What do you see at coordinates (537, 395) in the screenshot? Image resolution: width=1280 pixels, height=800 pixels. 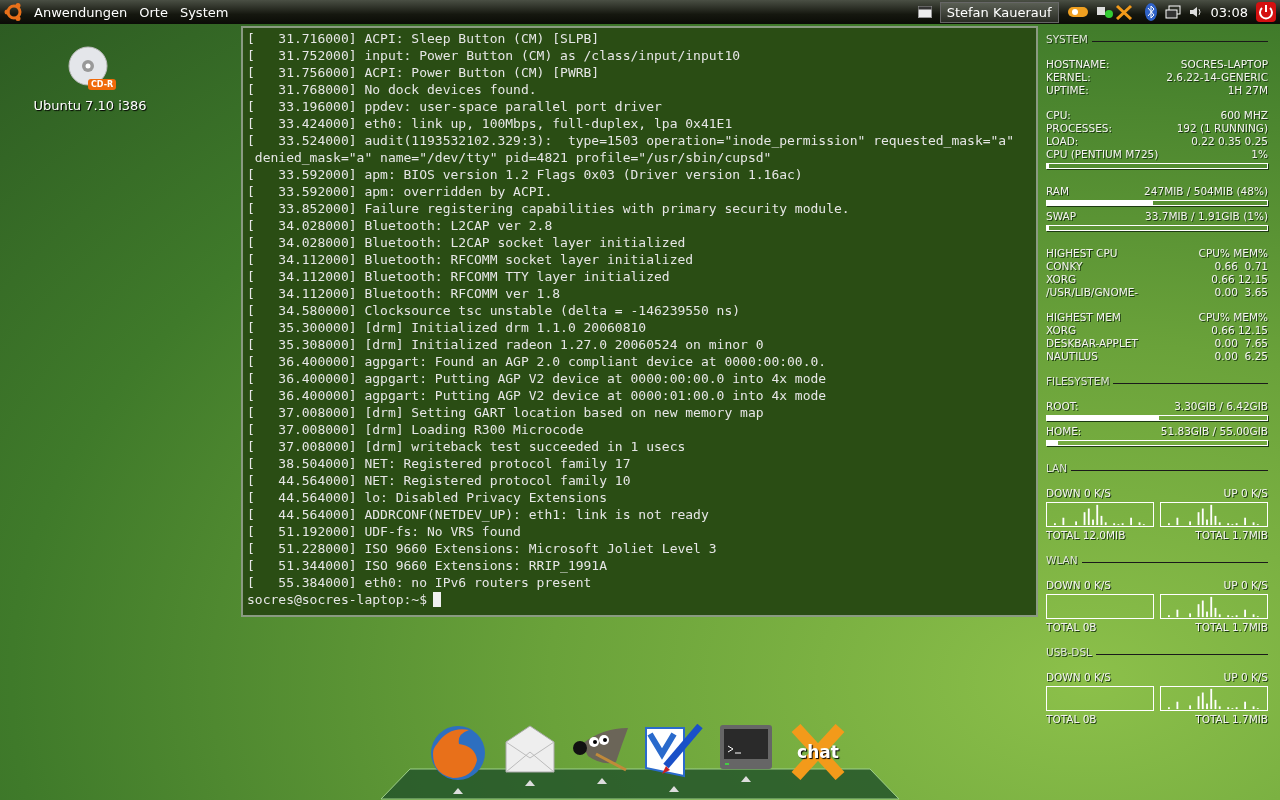 I see `terminal-line: [ 36.400000] agpgart: Putting AGP V2 device at 0000:01:00.0 into 4x mode` at bounding box center [537, 395].